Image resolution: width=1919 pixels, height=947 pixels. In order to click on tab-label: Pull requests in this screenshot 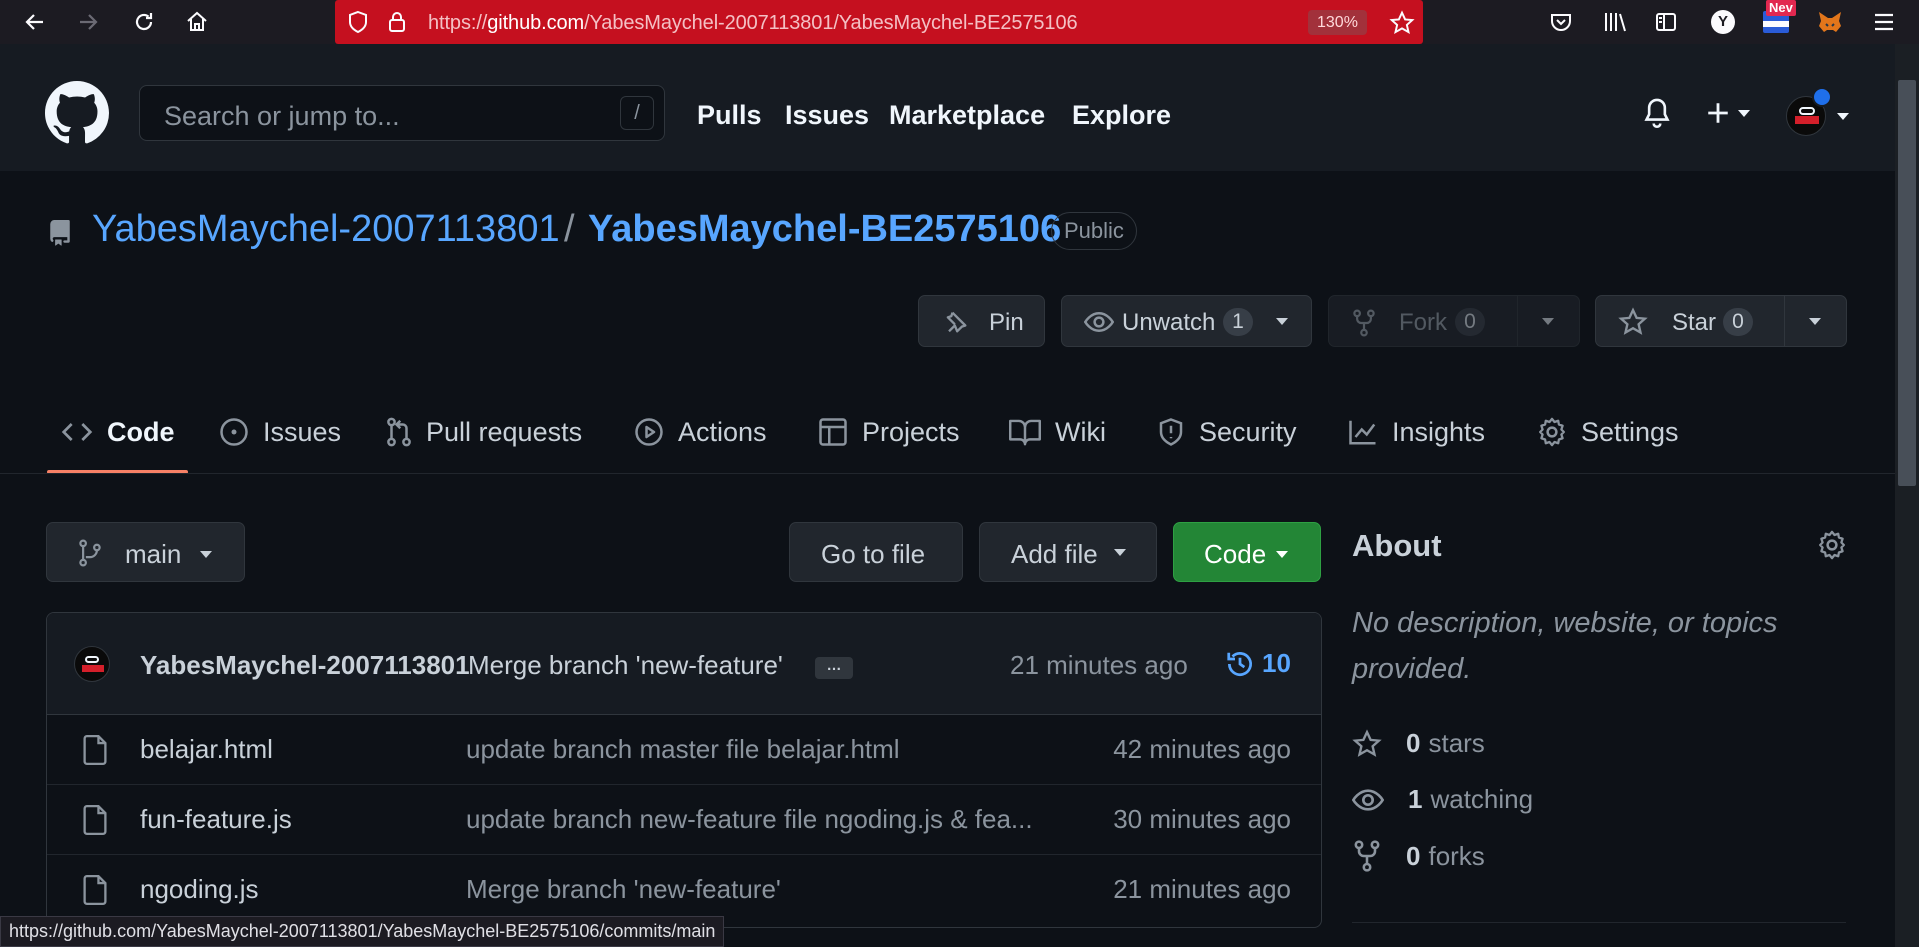, I will do `click(504, 431)`.